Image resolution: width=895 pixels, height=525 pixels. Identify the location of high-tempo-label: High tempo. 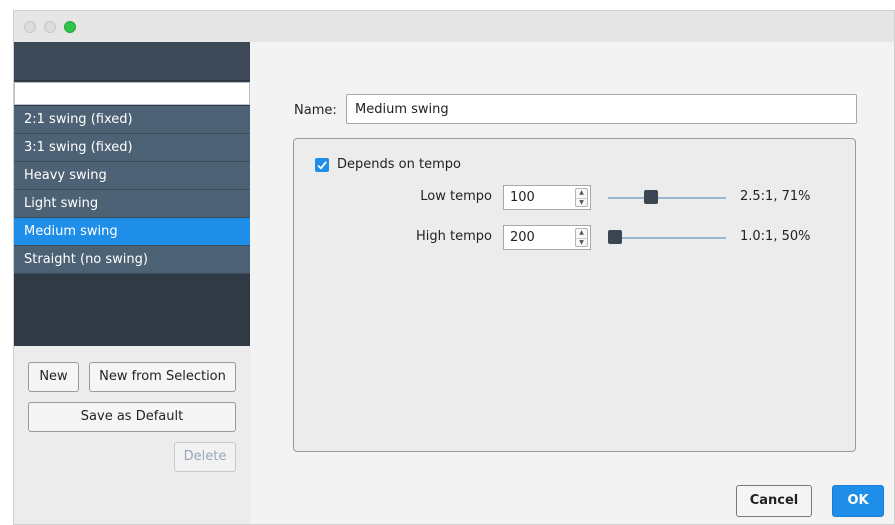
(454, 236).